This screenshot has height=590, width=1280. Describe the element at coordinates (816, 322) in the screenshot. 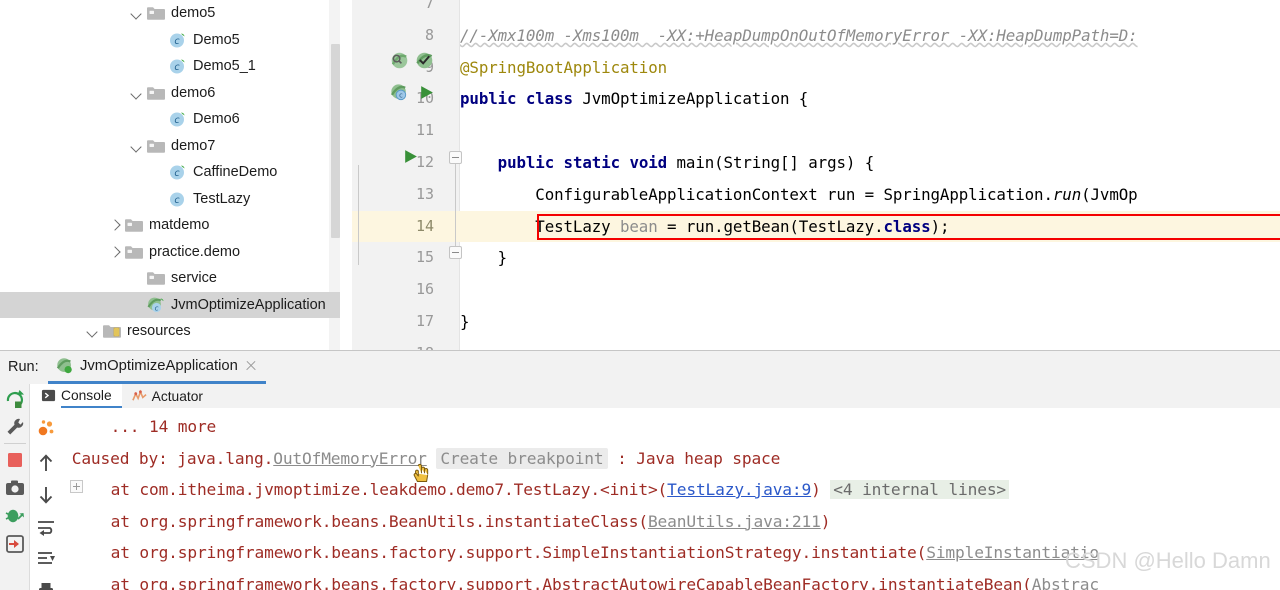

I see `editor-line-17: 17}` at that location.